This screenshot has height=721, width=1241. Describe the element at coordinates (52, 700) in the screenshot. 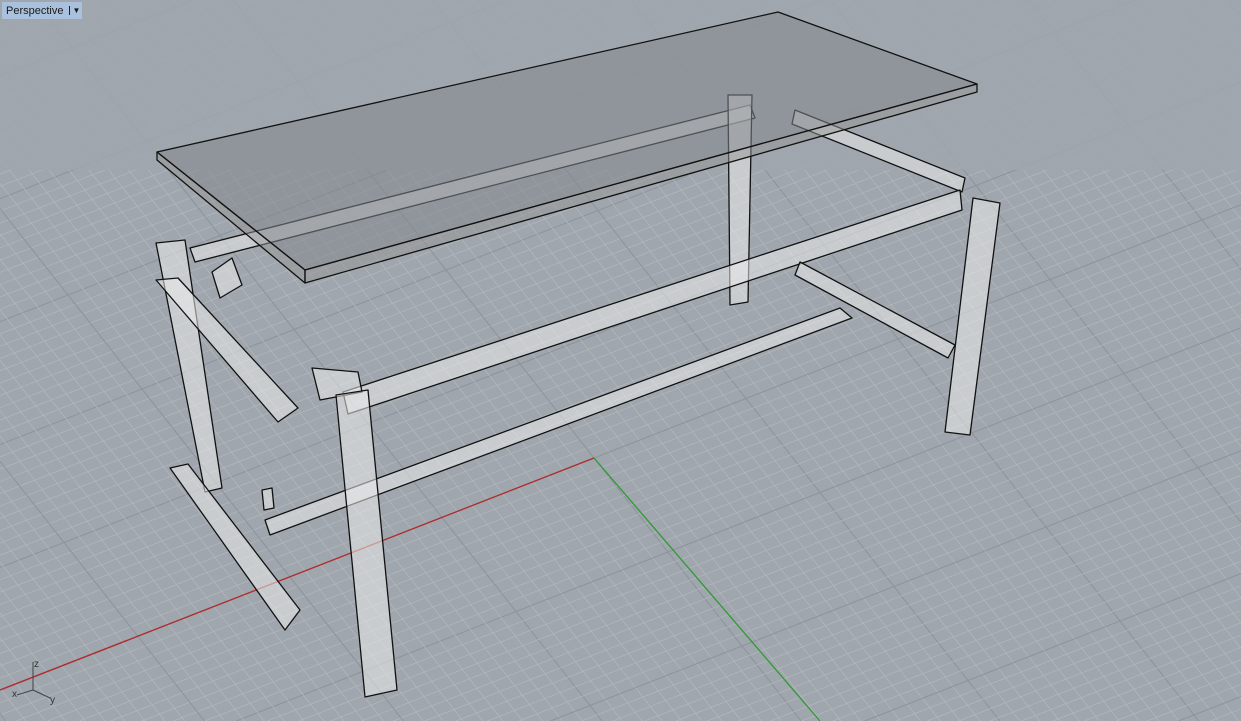

I see `y-axis-label: y` at that location.